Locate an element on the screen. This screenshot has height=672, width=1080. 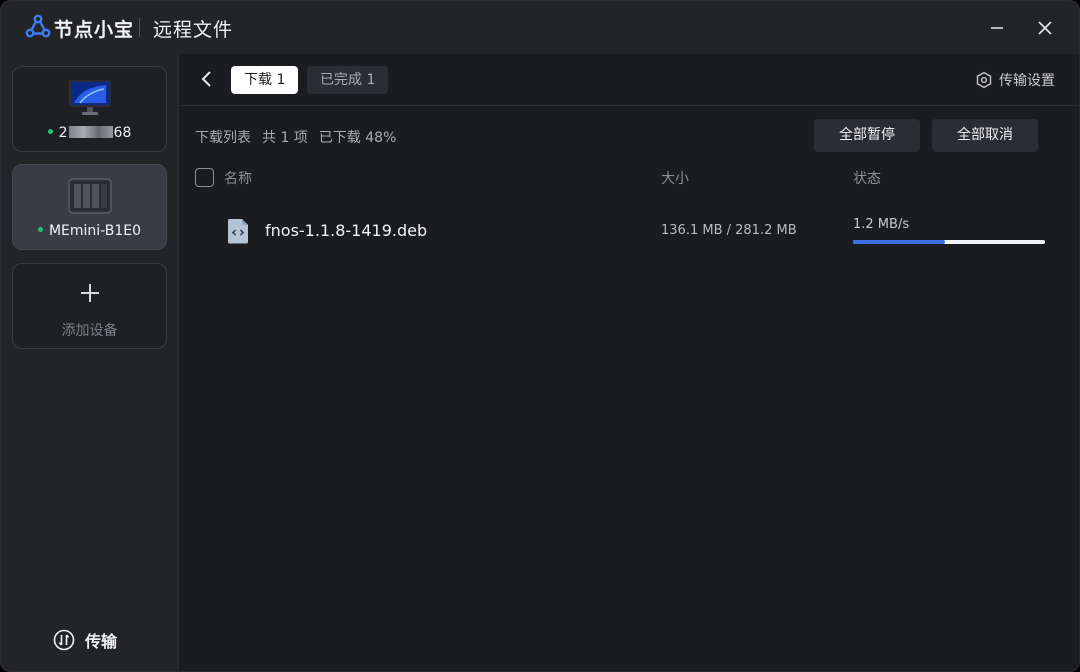
device-label: MEmini-B1E0 is located at coordinates (89, 231).